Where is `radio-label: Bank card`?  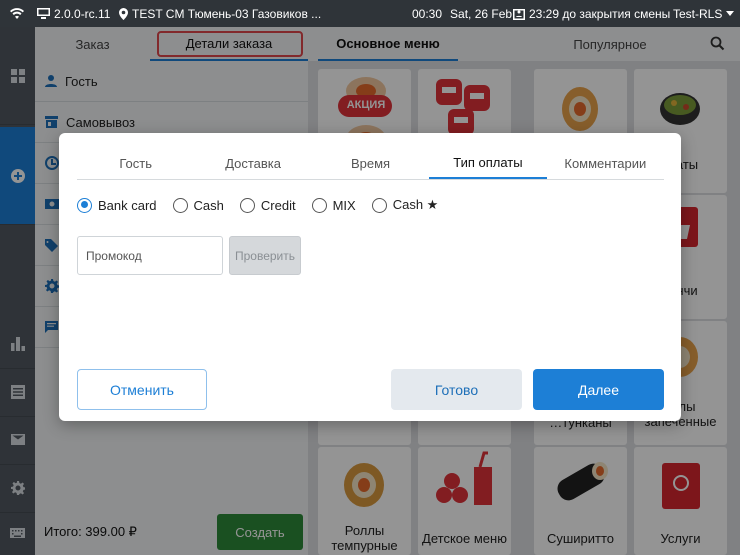 radio-label: Bank card is located at coordinates (127, 205).